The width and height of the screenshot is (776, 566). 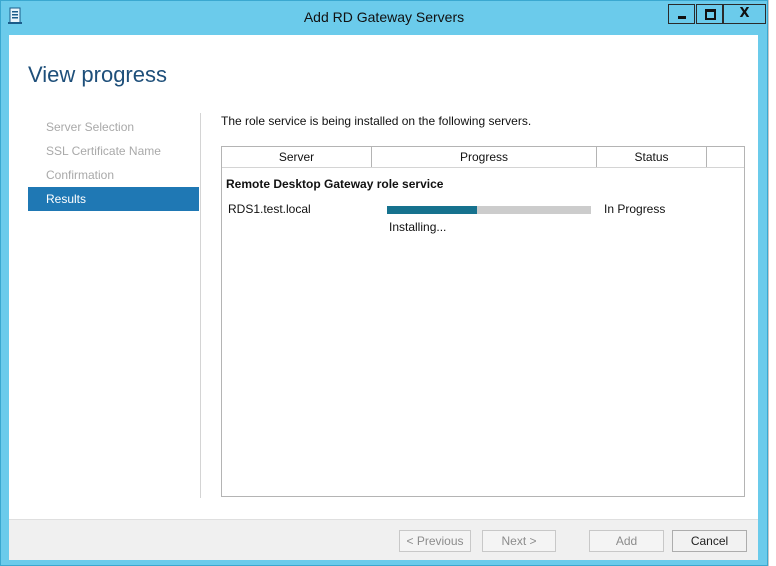 I want to click on close-icon: X, so click(x=744, y=14).